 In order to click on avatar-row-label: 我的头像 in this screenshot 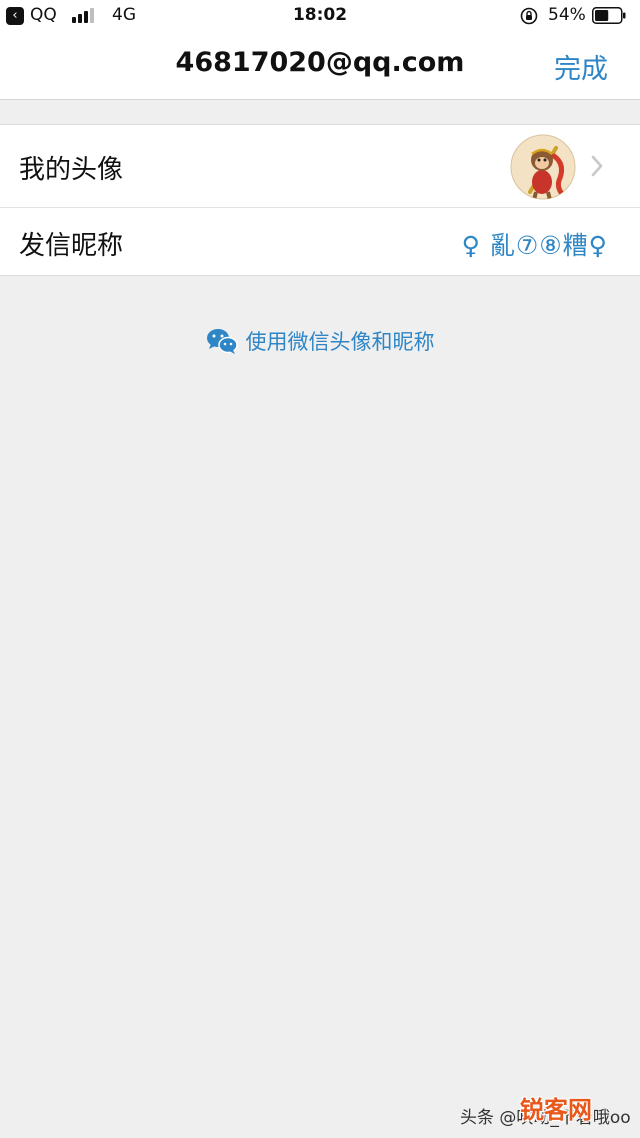, I will do `click(71, 170)`.